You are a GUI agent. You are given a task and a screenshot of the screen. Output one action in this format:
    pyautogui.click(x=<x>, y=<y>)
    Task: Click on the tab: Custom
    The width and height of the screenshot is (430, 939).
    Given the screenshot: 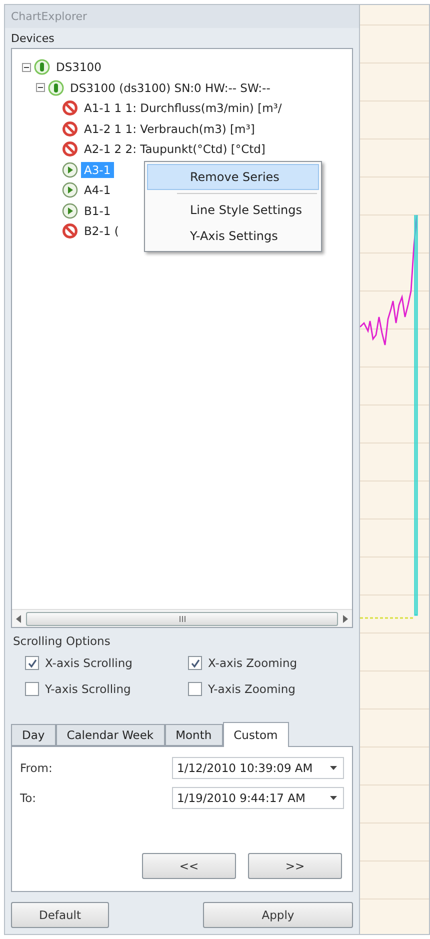 What is the action you would take?
    pyautogui.click(x=255, y=734)
    